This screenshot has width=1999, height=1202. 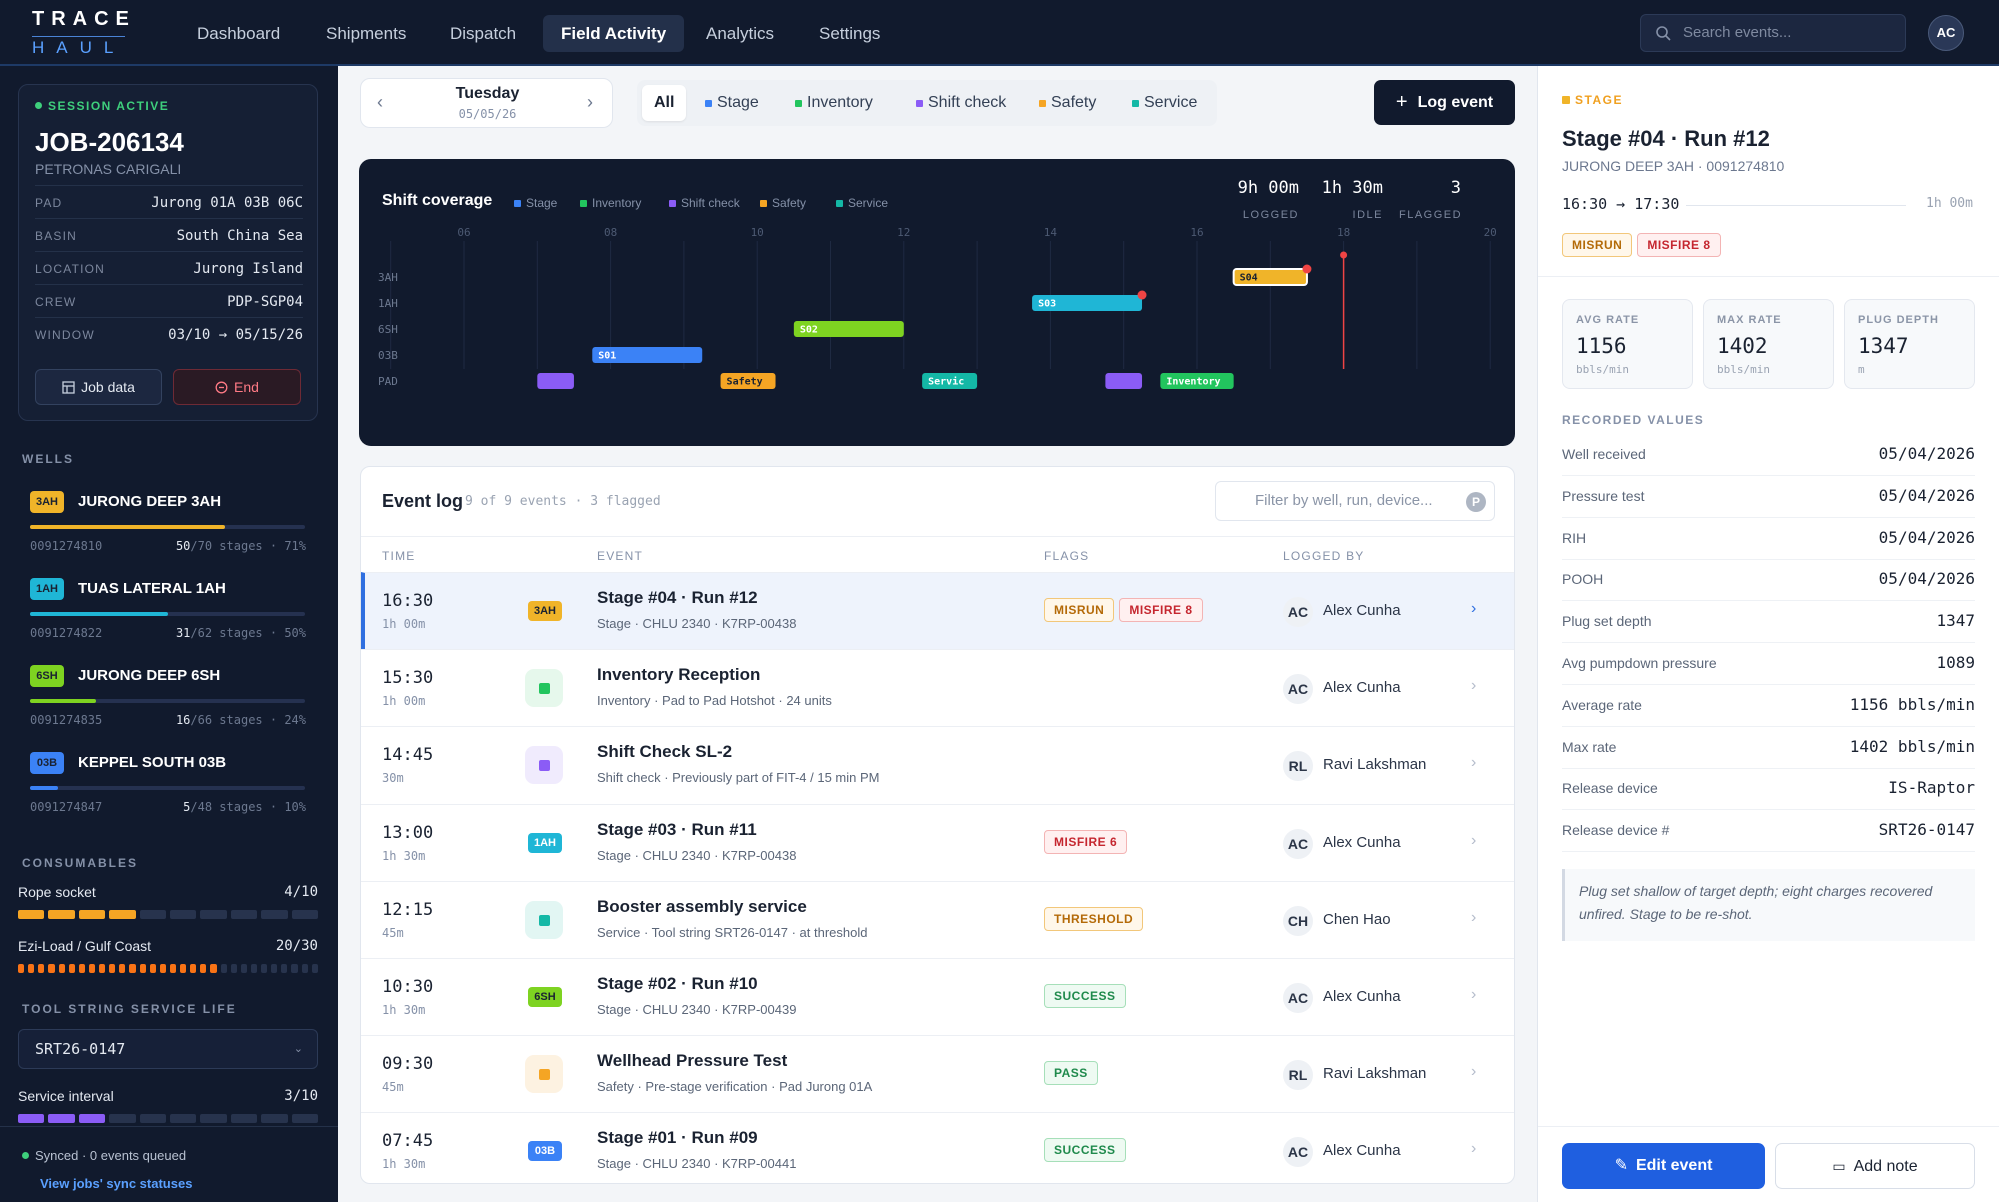 What do you see at coordinates (408, 909) in the screenshot?
I see `event-time: 12:15` at bounding box center [408, 909].